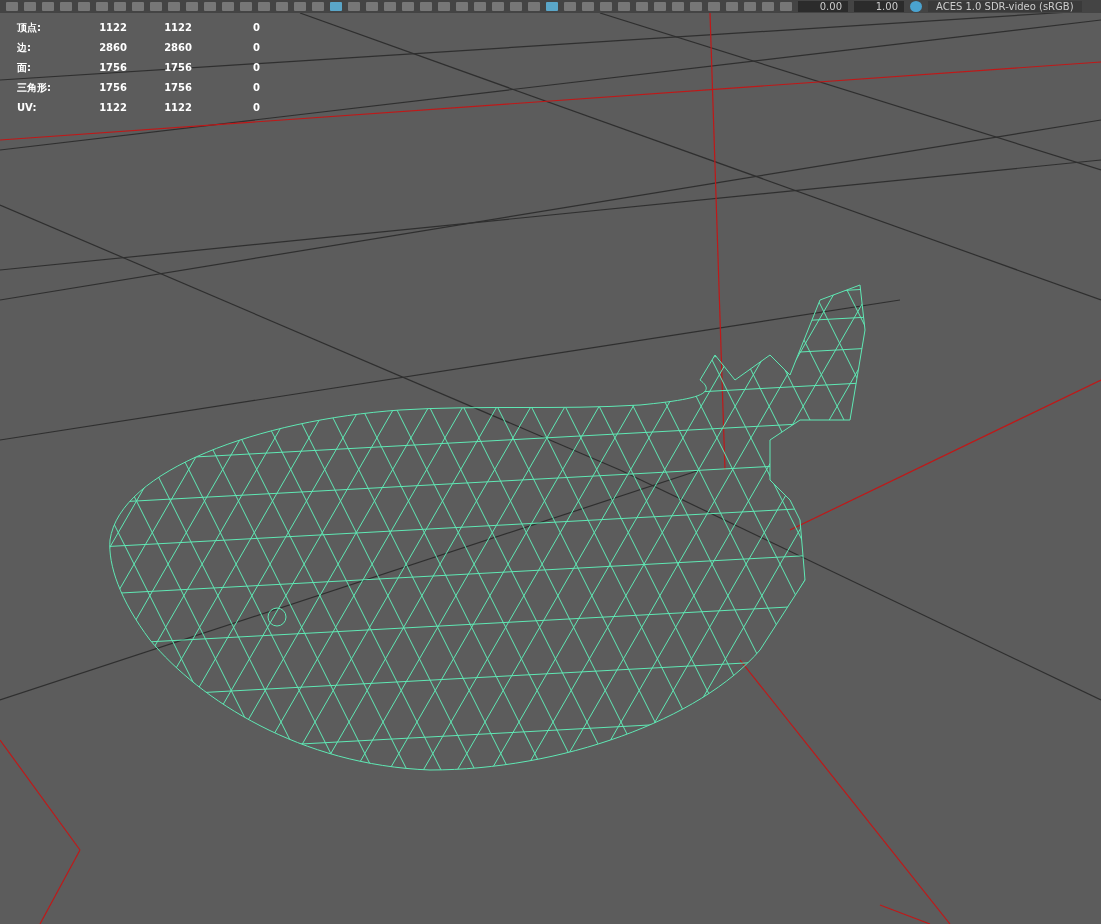 The width and height of the screenshot is (1101, 924). What do you see at coordinates (27, 108) in the screenshot?
I see `stat-label: UV:` at bounding box center [27, 108].